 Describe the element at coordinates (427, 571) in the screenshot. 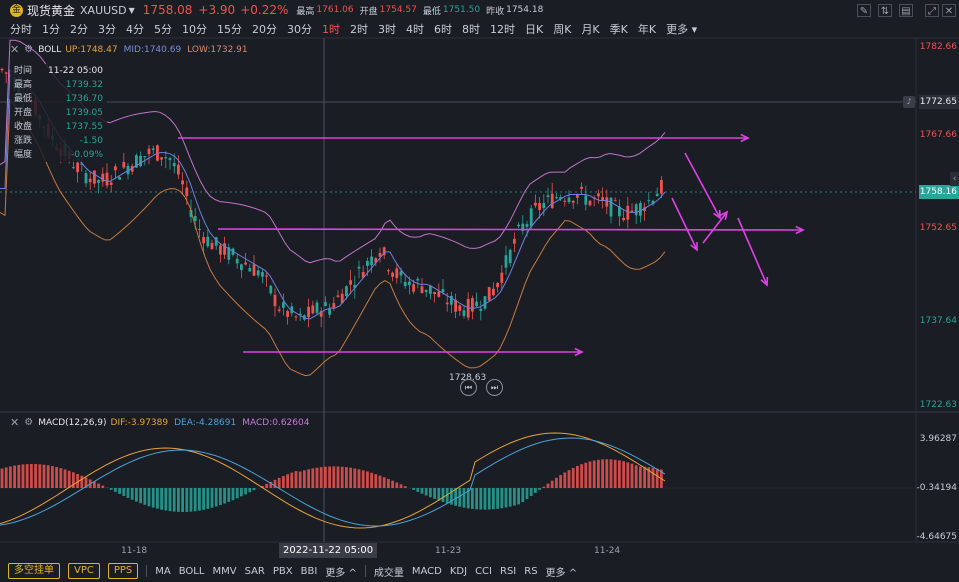

I see `sub-indicator-tab: MACD` at that location.